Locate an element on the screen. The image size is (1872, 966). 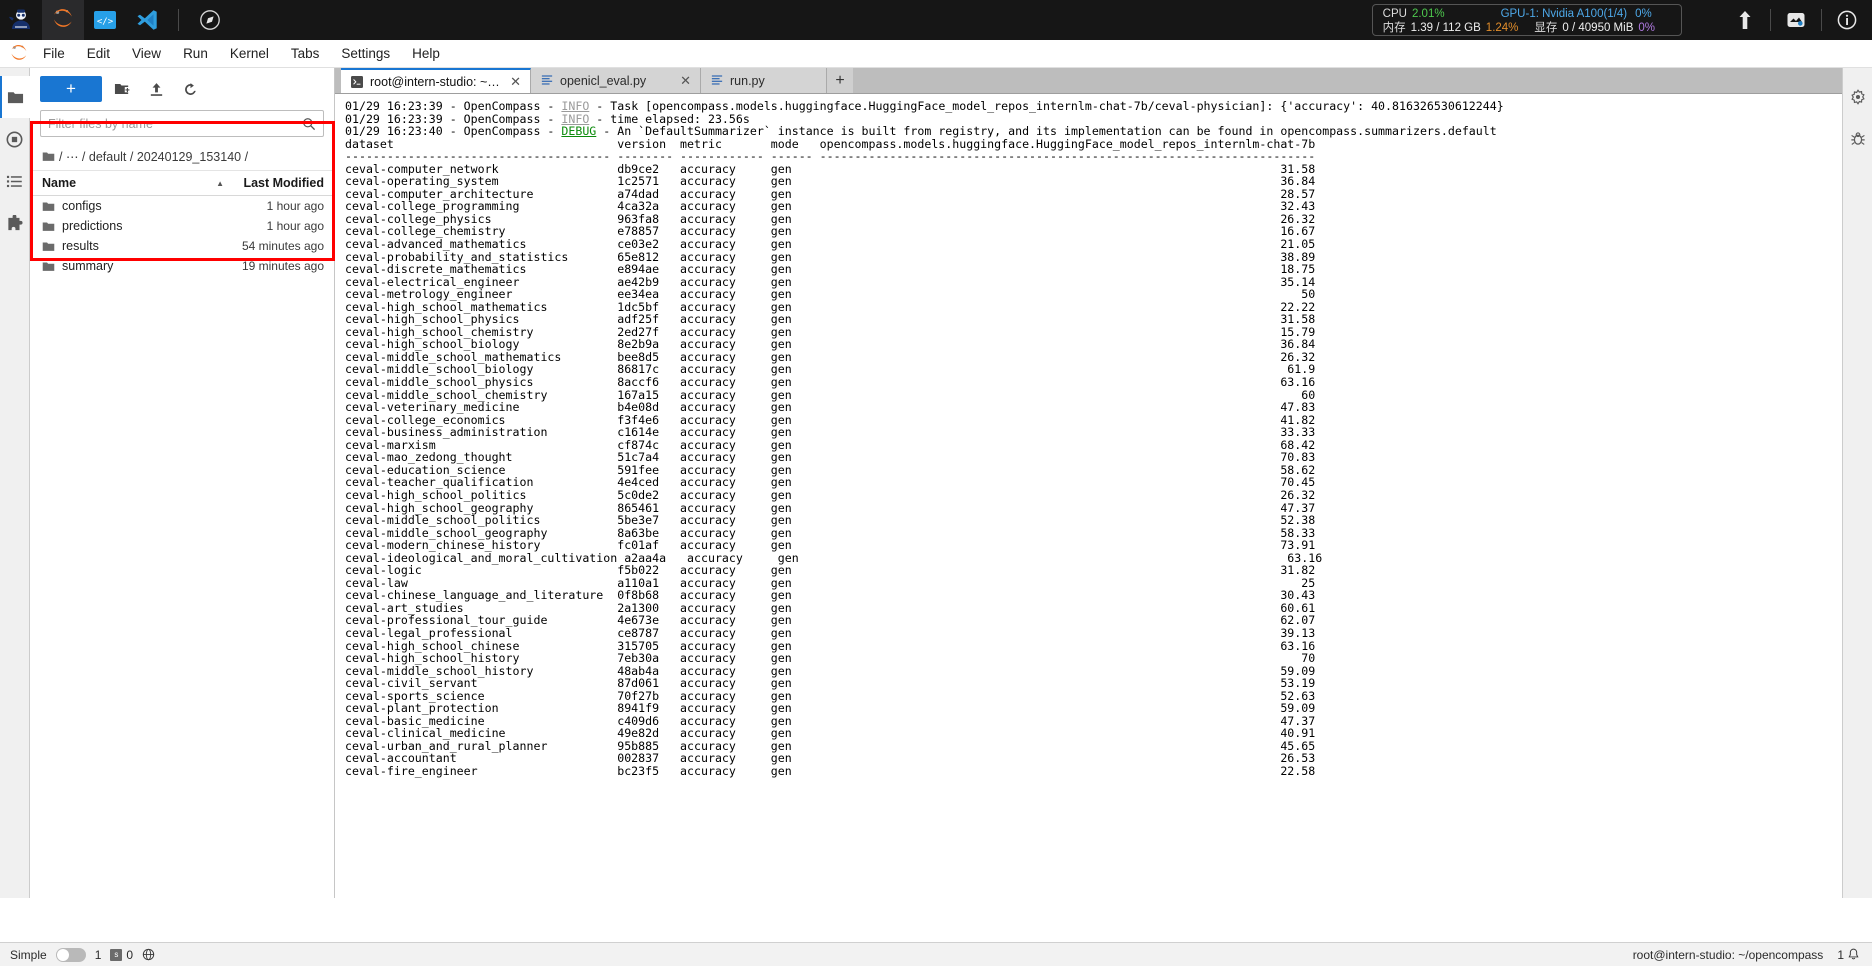
list-item: predictions 1 hour ago is located at coordinates (182, 226).